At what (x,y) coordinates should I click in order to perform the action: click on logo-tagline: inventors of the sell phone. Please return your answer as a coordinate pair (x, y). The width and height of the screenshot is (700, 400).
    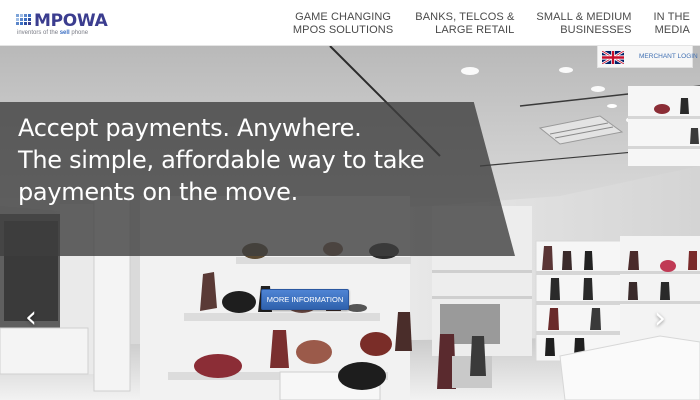
    Looking at the image, I should click on (52, 33).